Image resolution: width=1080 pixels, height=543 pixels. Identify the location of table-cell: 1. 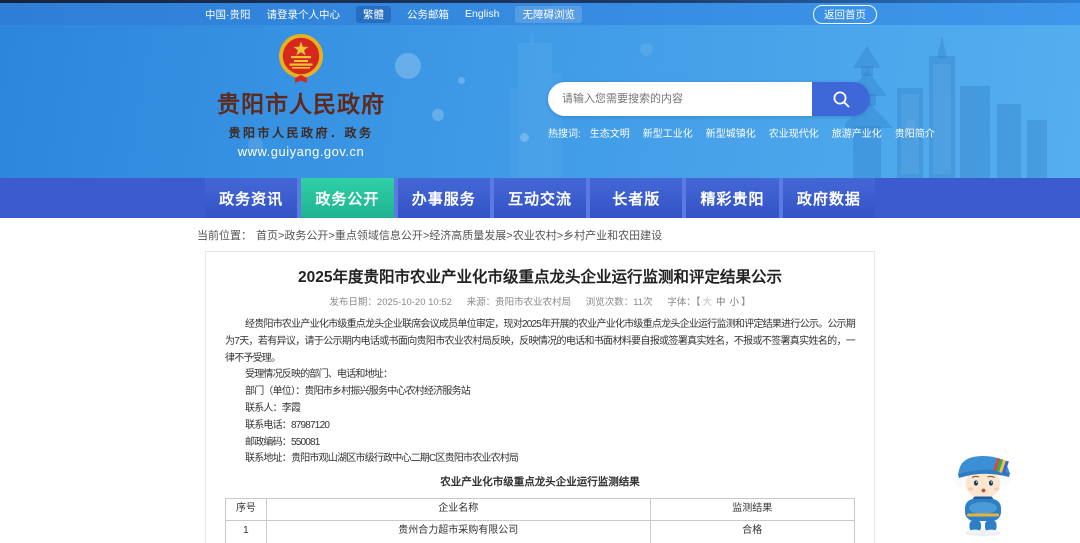
(246, 531).